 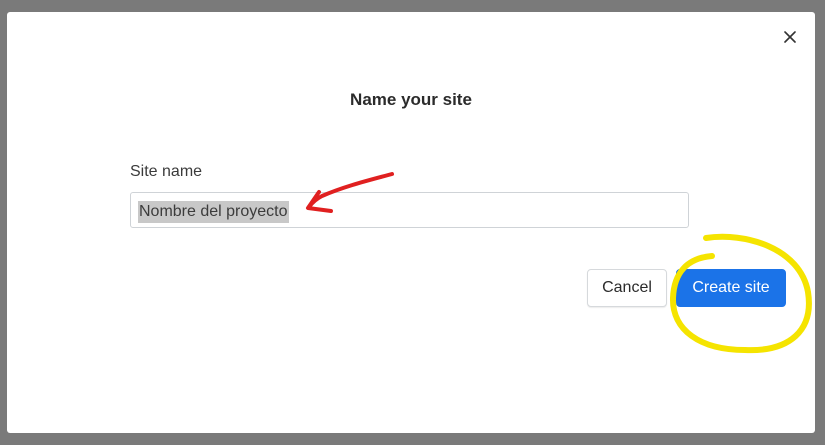 I want to click on close-button, so click(x=790, y=37).